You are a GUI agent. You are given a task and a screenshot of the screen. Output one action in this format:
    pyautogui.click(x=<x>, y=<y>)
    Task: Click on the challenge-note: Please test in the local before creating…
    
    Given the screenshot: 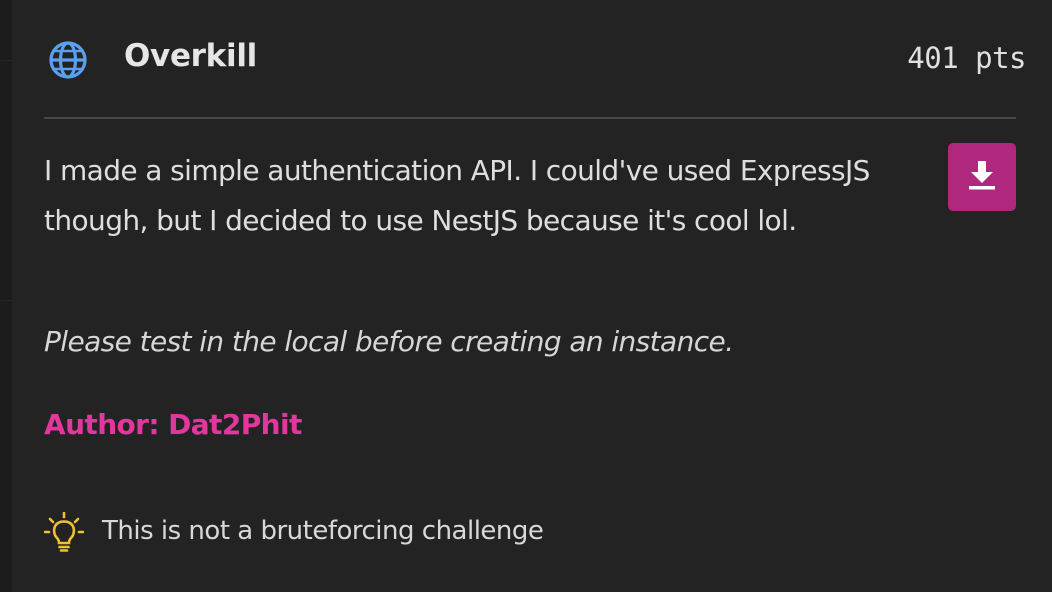 What is the action you would take?
    pyautogui.click(x=389, y=341)
    